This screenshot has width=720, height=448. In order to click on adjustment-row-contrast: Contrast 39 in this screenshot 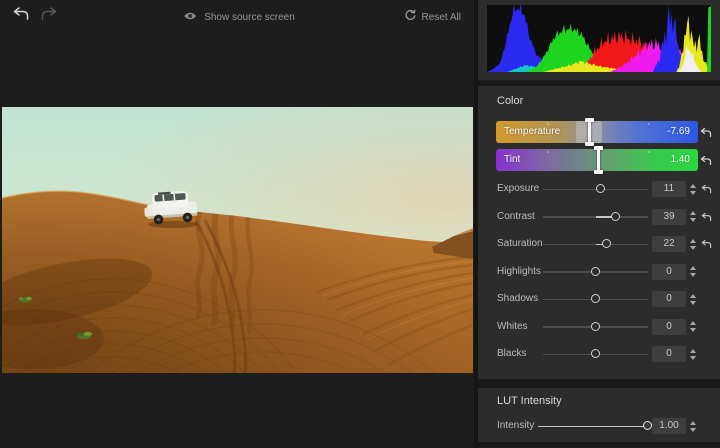, I will do `click(599, 216)`.